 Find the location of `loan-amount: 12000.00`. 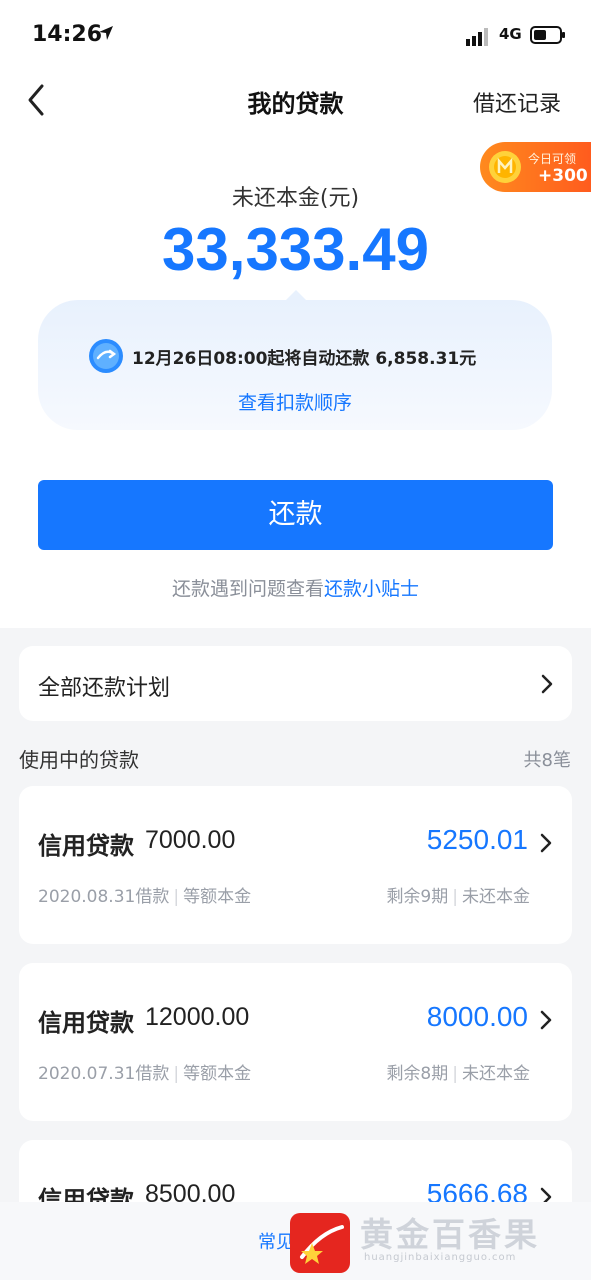

loan-amount: 12000.00 is located at coordinates (197, 1017).